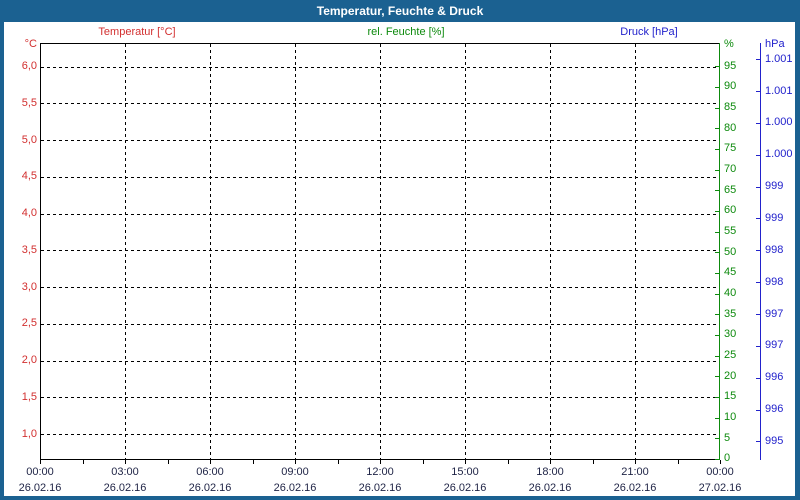 This screenshot has width=800, height=500. What do you see at coordinates (730, 65) in the screenshot?
I see `humidity-tick-label: 95` at bounding box center [730, 65].